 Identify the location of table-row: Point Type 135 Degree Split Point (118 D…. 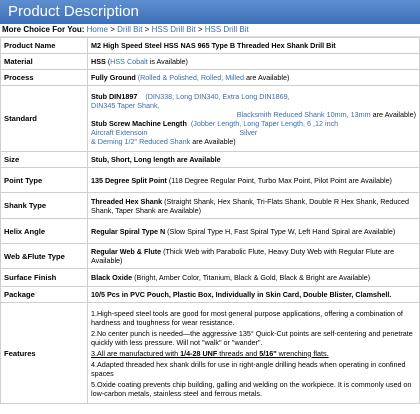
(210, 180).